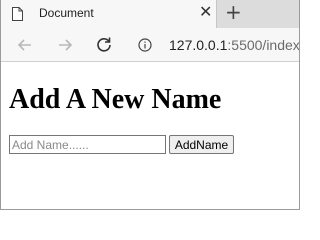 This screenshot has height=240, width=320. Describe the element at coordinates (233, 12) in the screenshot. I see `new-tab-icon: +` at that location.